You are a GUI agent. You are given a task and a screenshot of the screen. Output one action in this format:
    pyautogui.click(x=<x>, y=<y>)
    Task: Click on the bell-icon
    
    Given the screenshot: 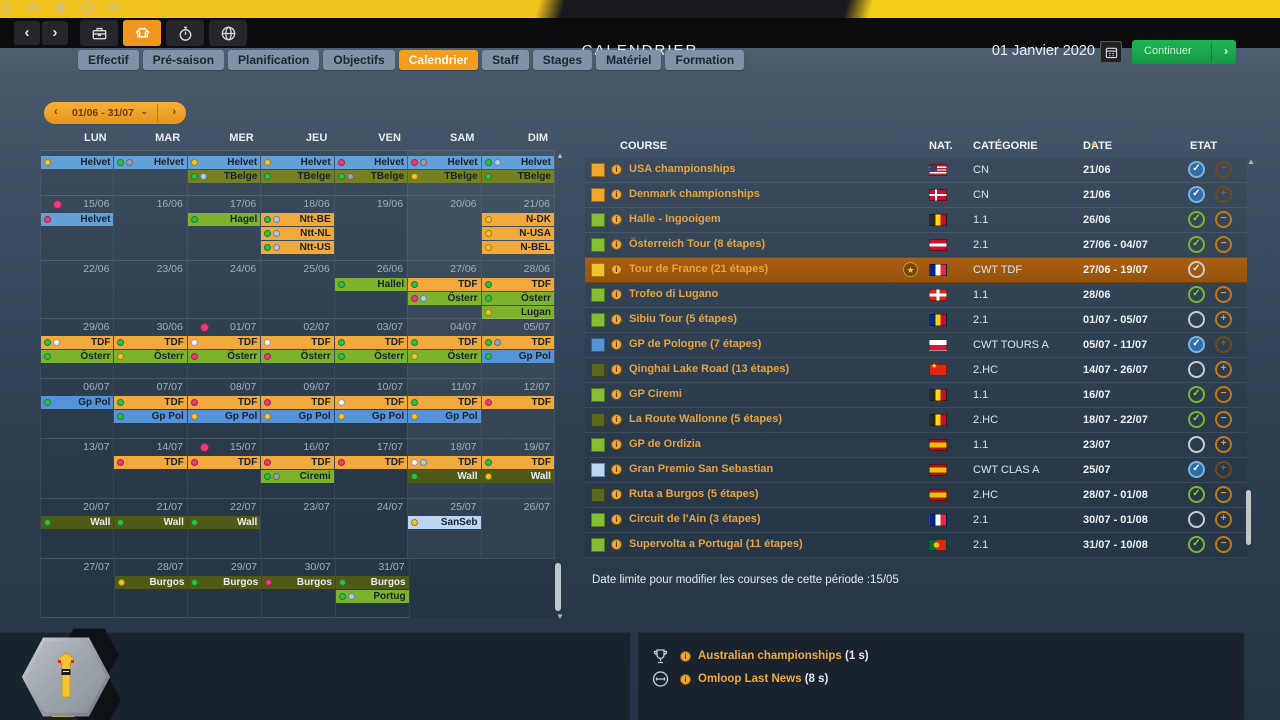 What is the action you would take?
    pyautogui.click(x=6, y=7)
    